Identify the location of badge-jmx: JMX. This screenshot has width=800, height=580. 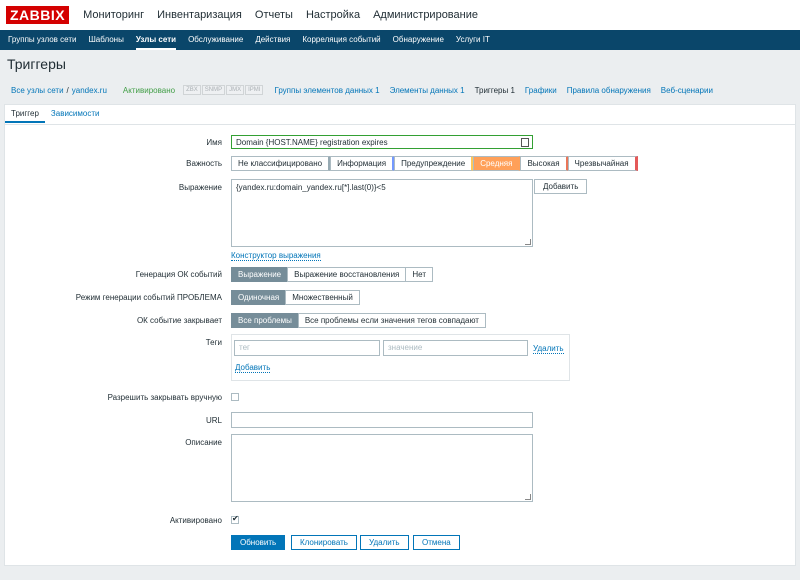
(235, 90).